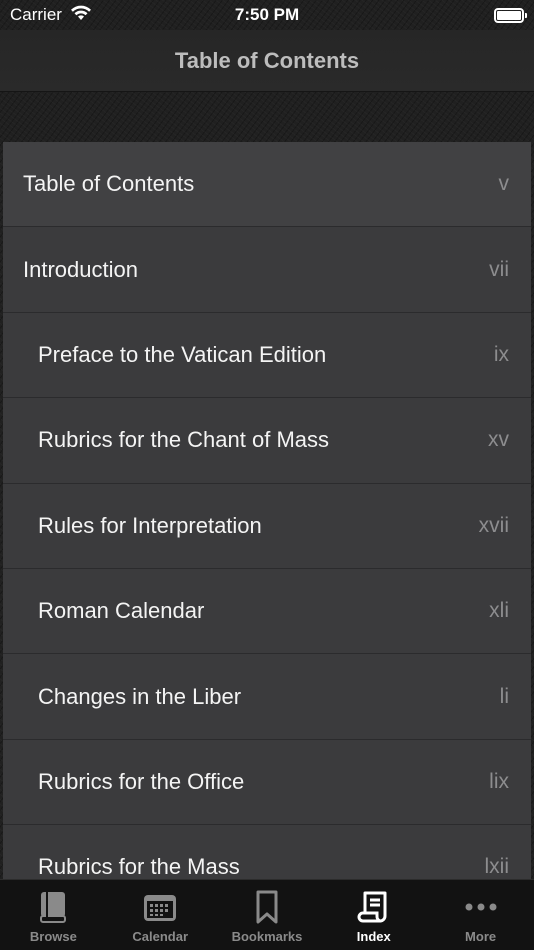  What do you see at coordinates (499, 611) in the screenshot?
I see `toc-item-page: xli` at bounding box center [499, 611].